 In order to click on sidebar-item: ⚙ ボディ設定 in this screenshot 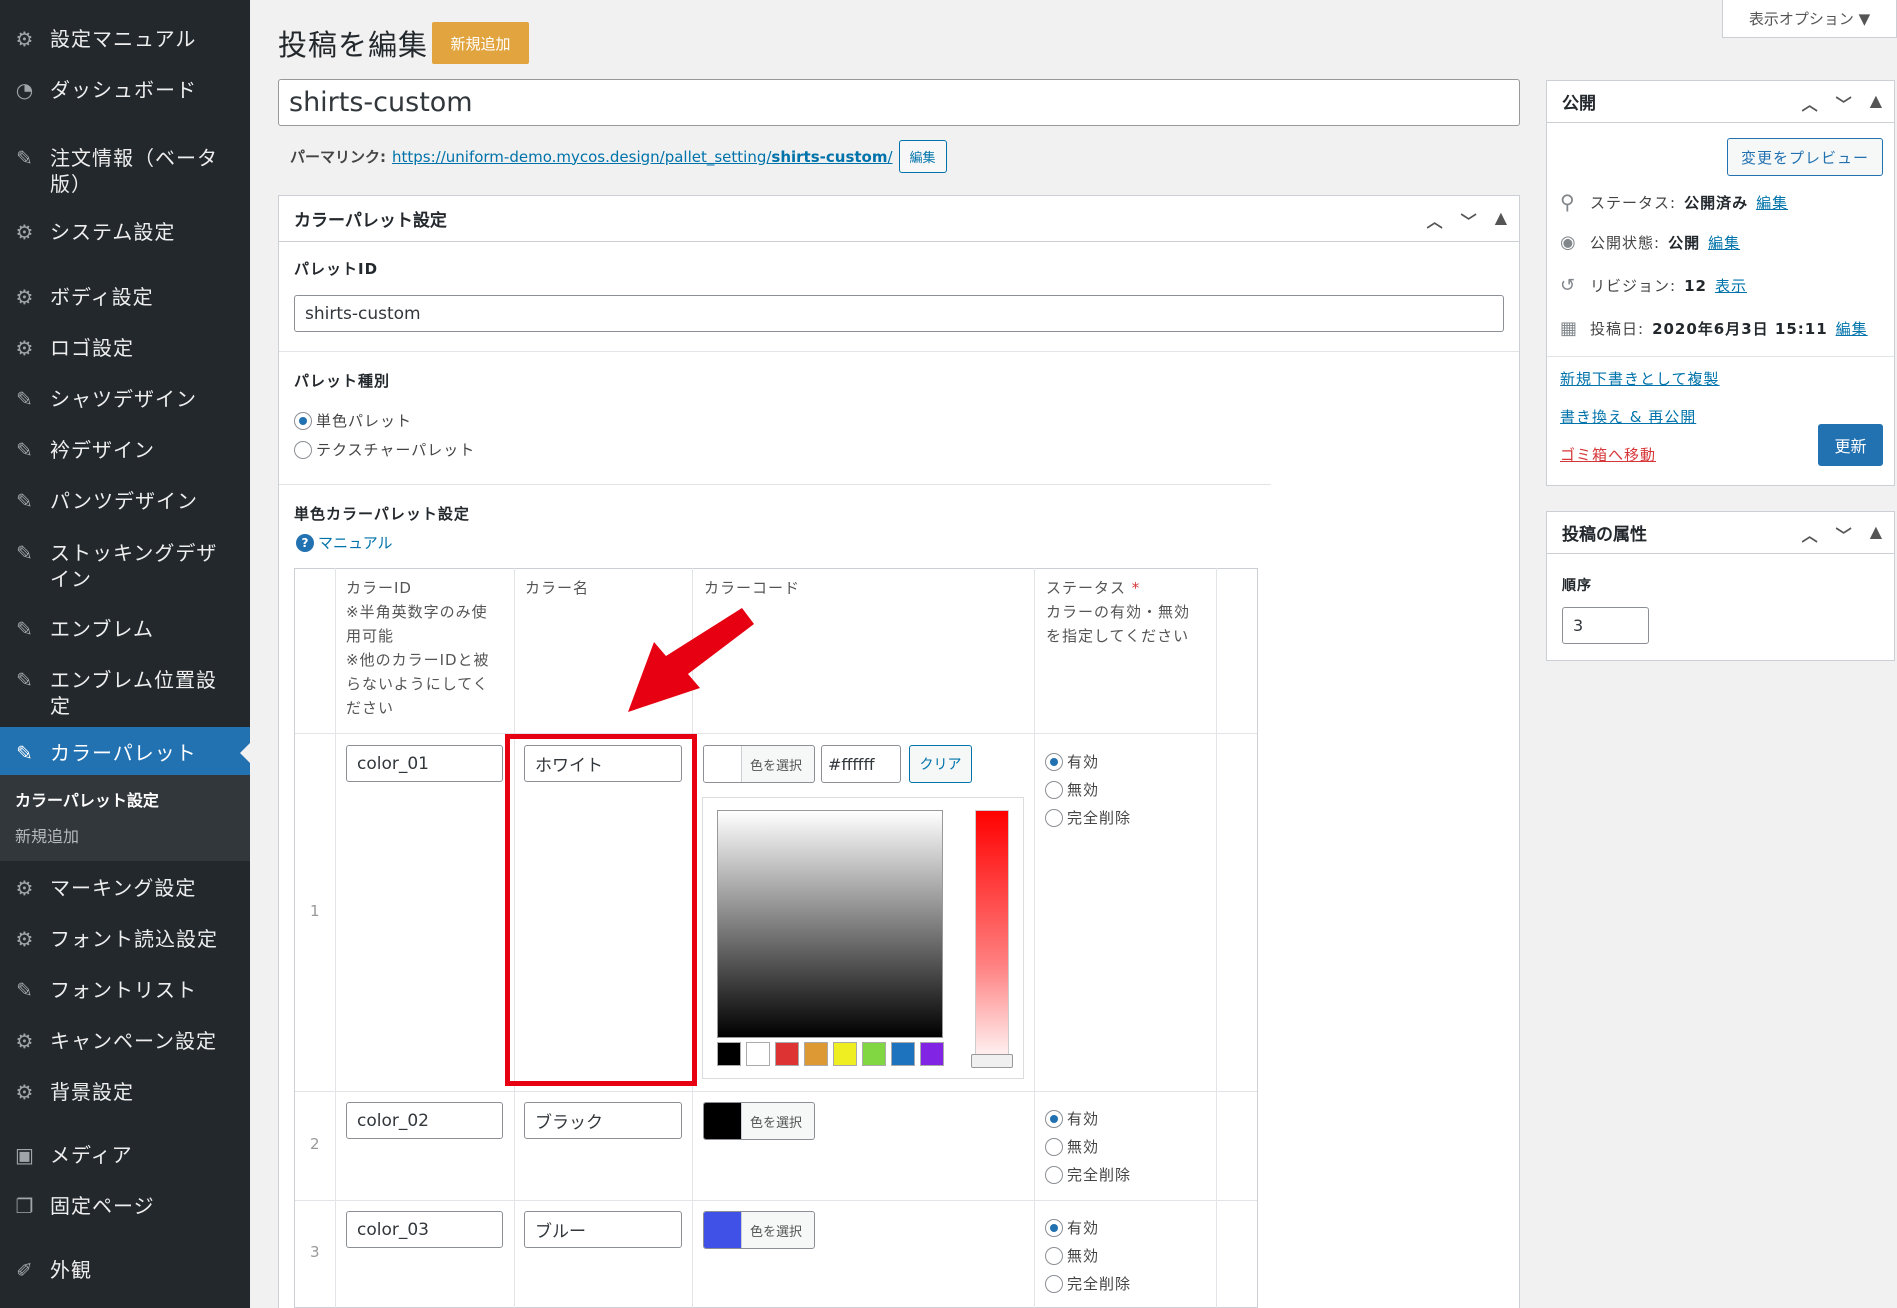, I will do `click(125, 297)`.